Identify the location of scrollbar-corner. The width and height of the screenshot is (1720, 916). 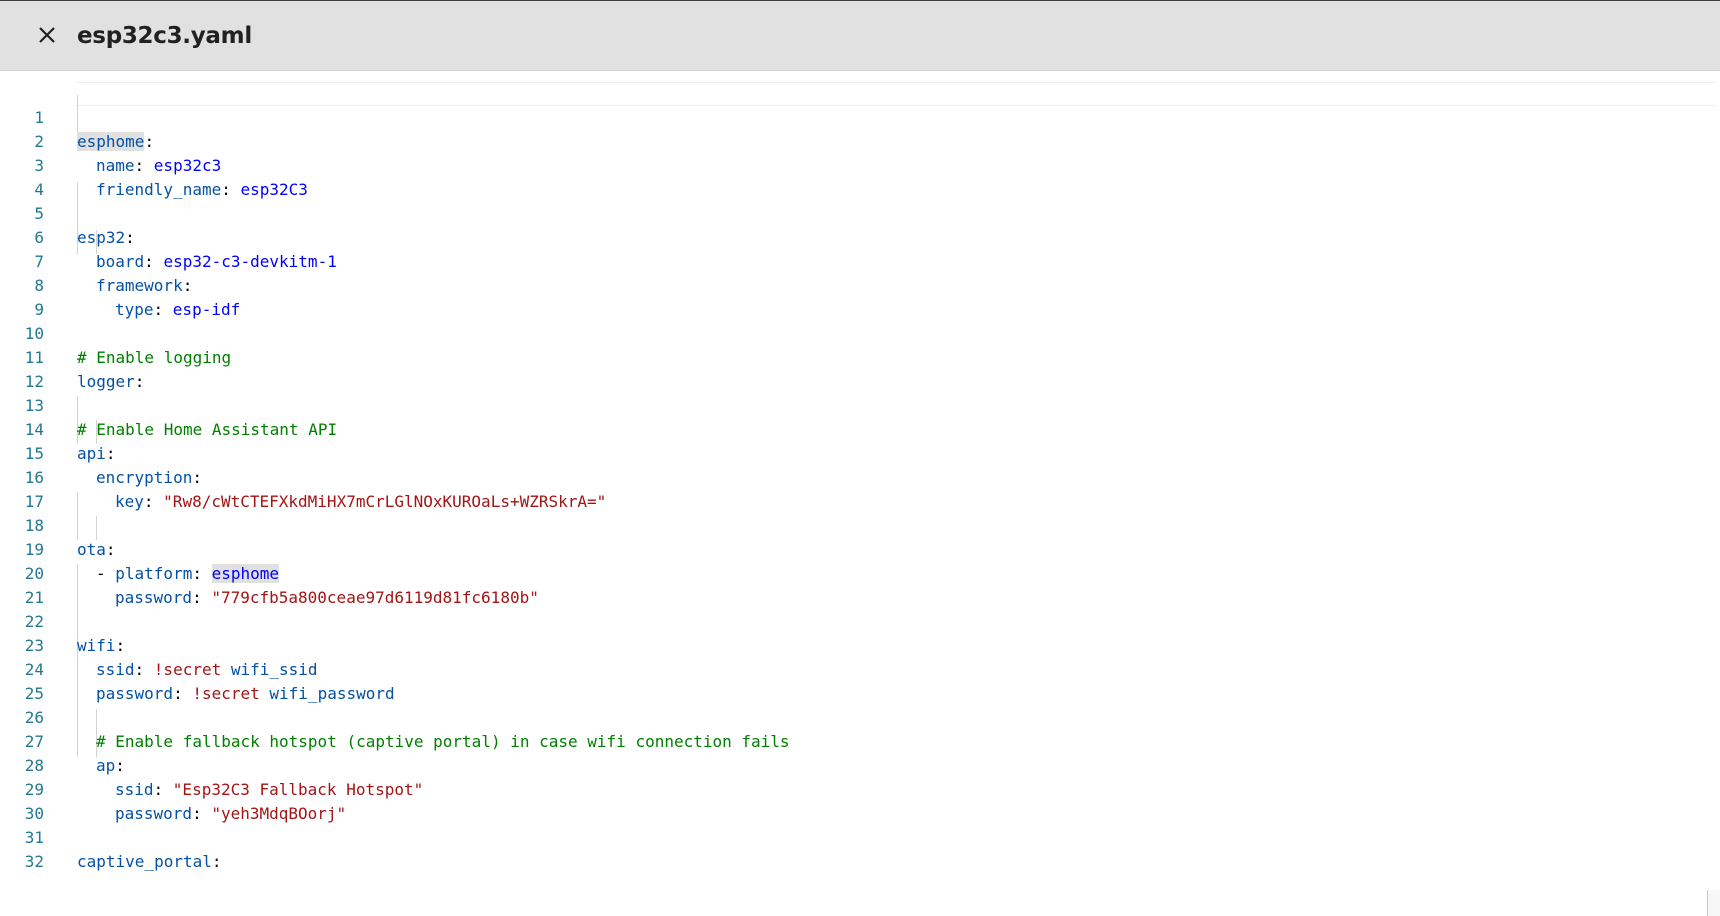
(1713, 903).